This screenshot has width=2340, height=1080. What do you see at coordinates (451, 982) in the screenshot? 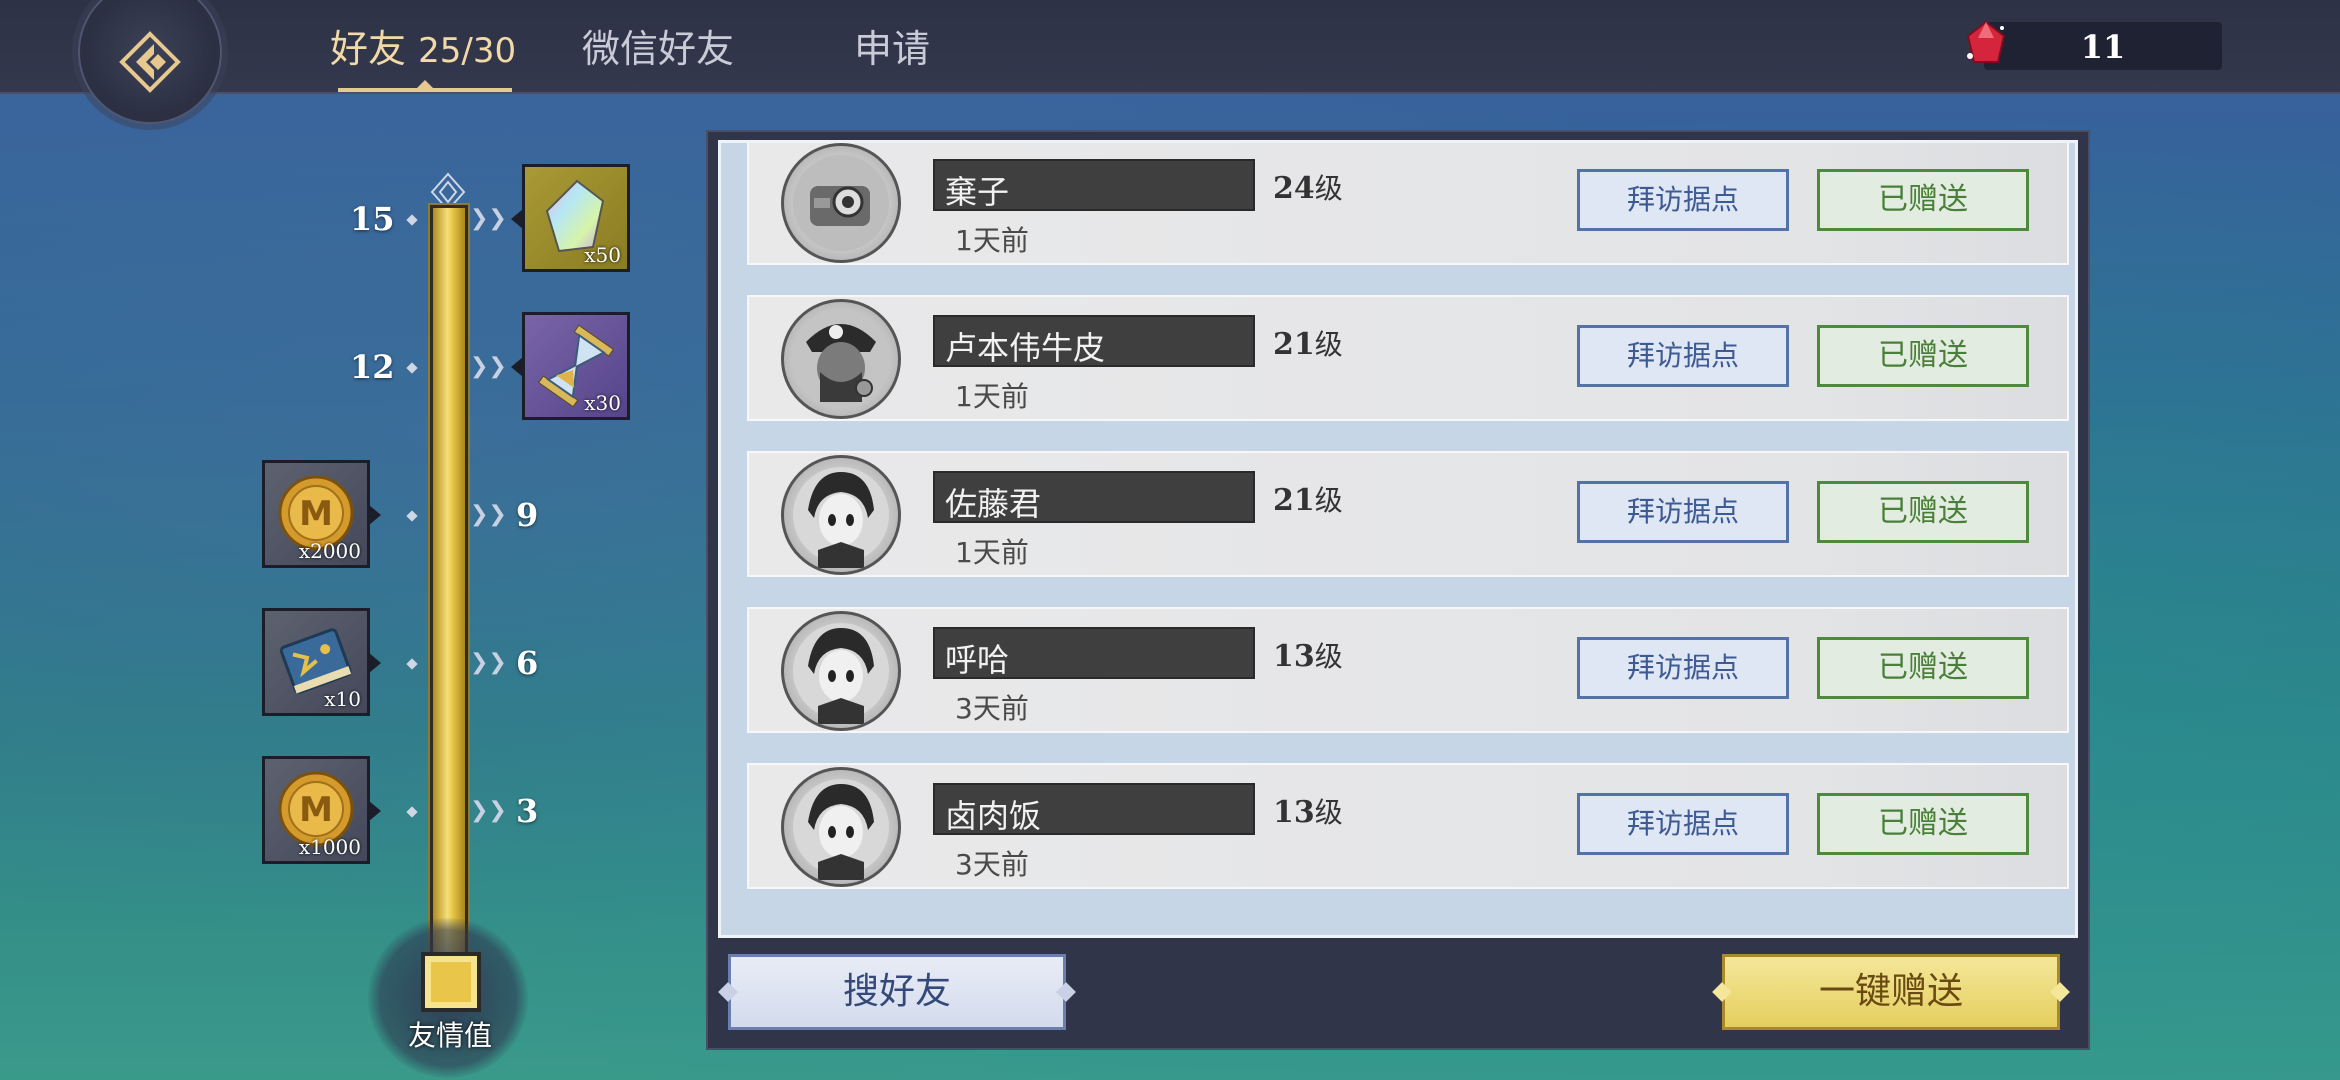
I see `progress-knob` at bounding box center [451, 982].